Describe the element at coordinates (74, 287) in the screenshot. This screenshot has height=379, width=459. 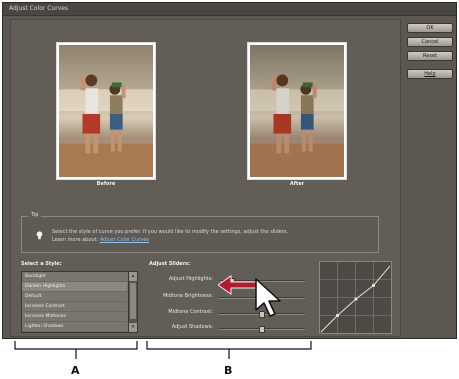
I see `style-item-darken-highlights: Darken Highlights` at that location.